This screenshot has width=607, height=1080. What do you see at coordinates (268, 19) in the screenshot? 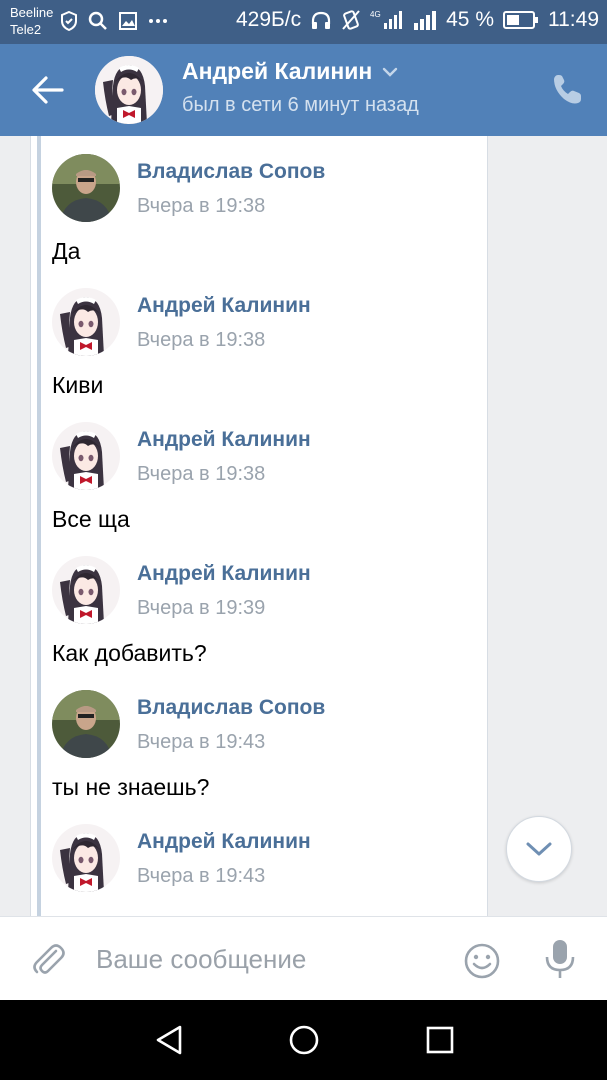
I see `network-speed: 429Б/с` at bounding box center [268, 19].